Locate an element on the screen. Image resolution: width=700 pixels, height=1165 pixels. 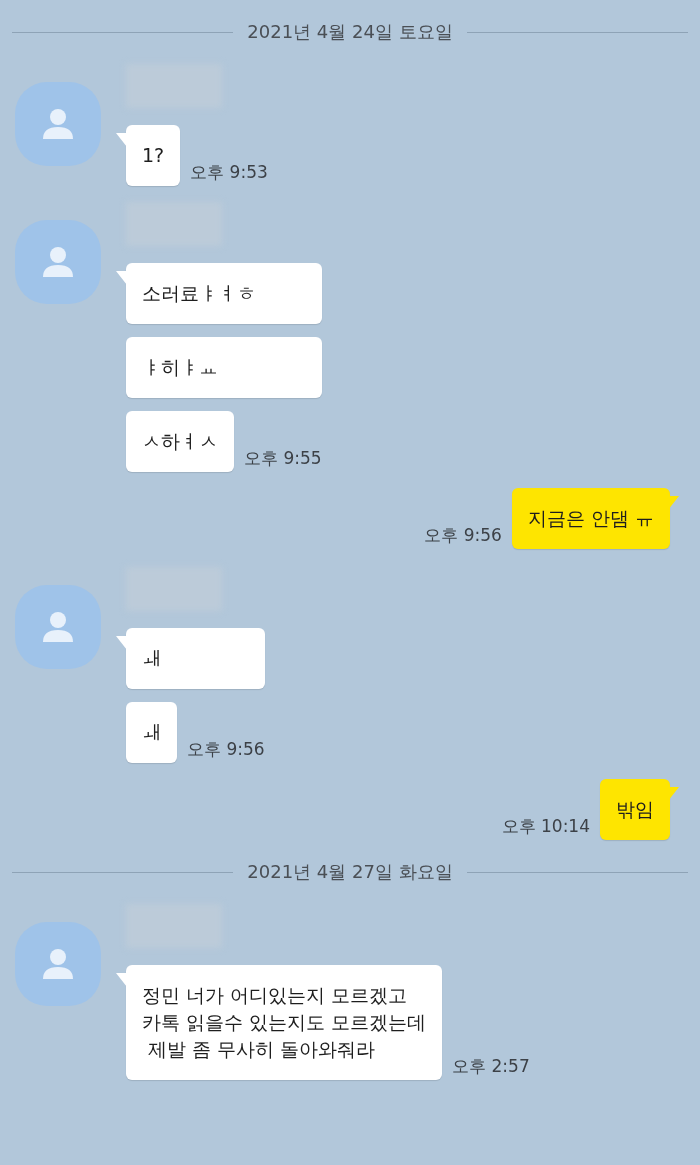
message-bubble: ㅙ is located at coordinates (151, 732).